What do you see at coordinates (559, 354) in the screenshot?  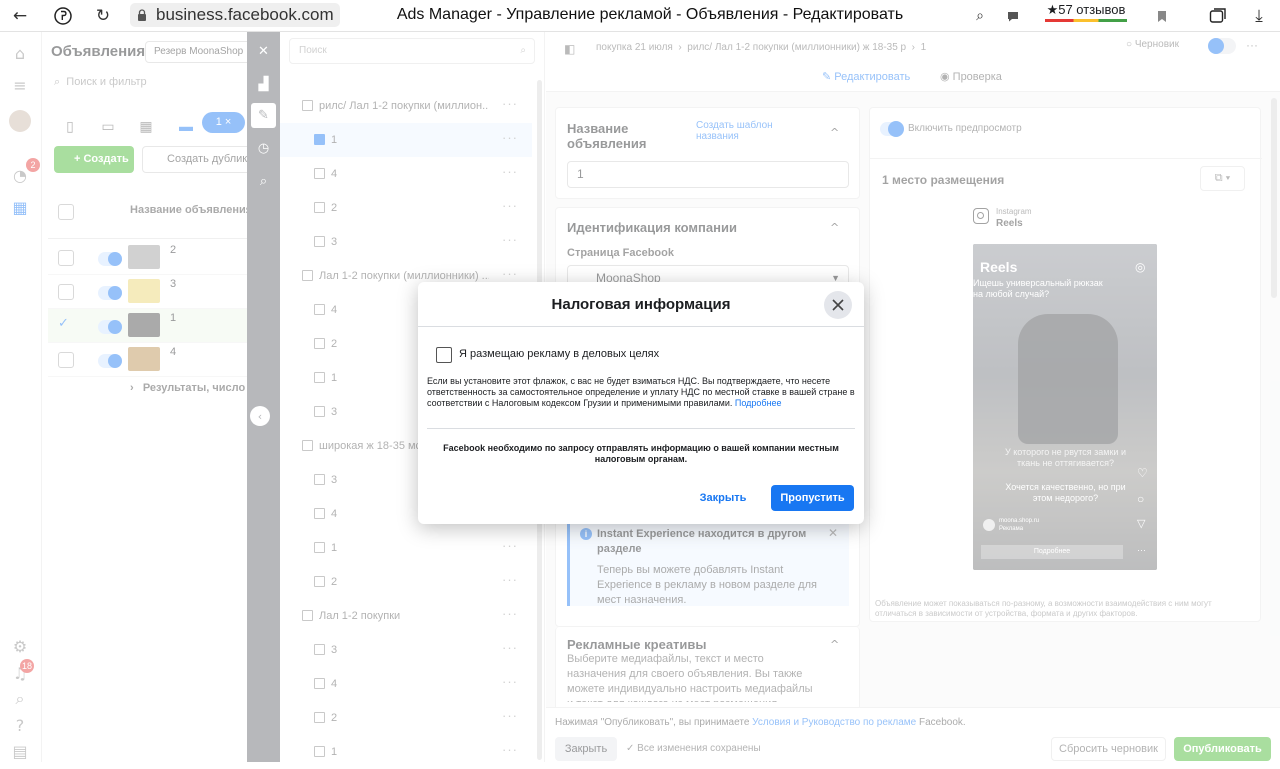 I see `checkbox-label: Я размещаю рекламу в деловых целях` at bounding box center [559, 354].